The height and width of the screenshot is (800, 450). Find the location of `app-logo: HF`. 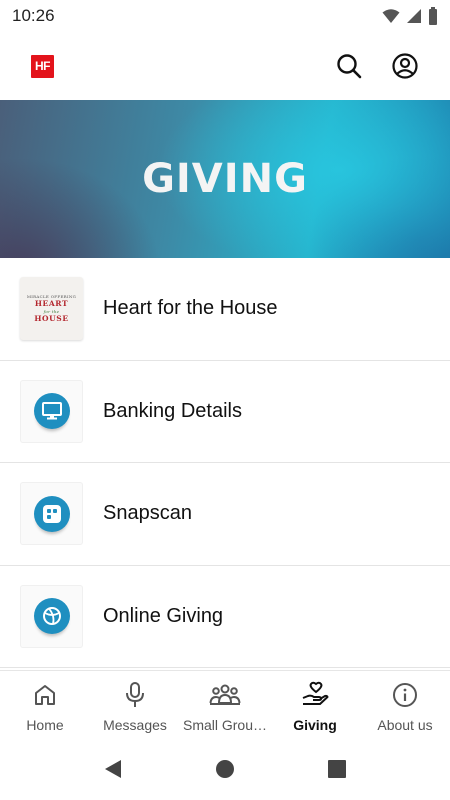

app-logo: HF is located at coordinates (42, 66).